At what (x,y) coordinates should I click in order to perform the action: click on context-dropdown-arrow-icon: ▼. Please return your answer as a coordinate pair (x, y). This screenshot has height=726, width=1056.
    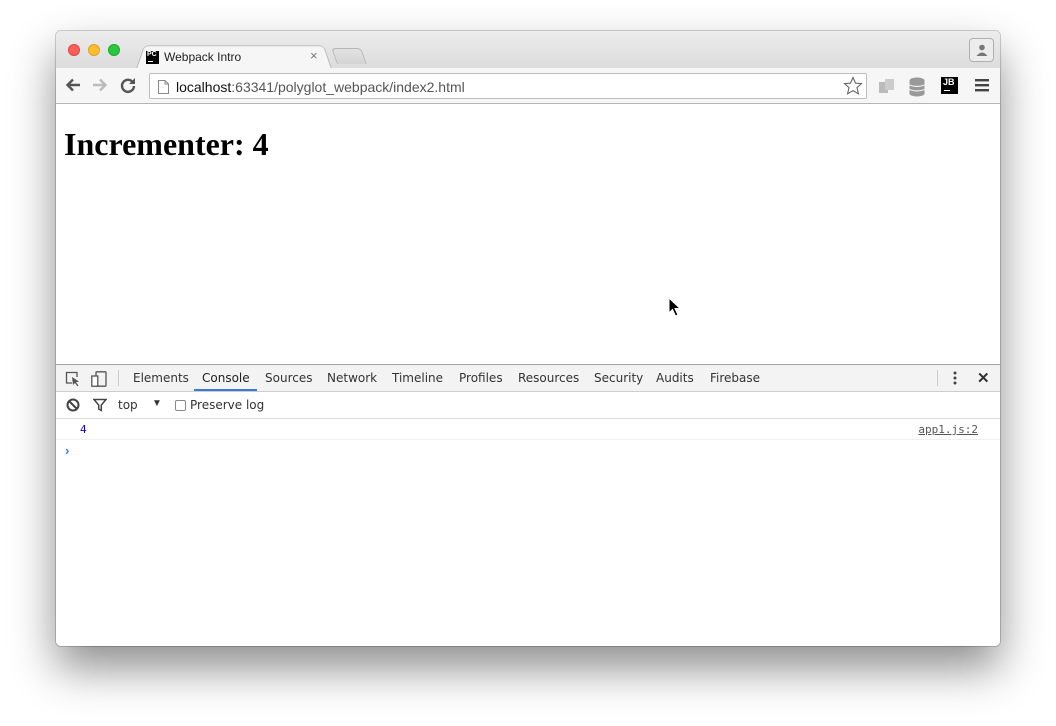
    Looking at the image, I should click on (157, 403).